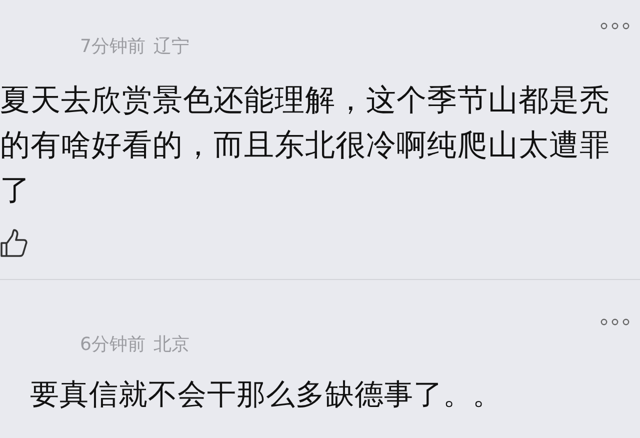 This screenshot has height=438, width=640. I want to click on comment-text: 要真信就不会干那么多缺德事了。。, so click(266, 394).